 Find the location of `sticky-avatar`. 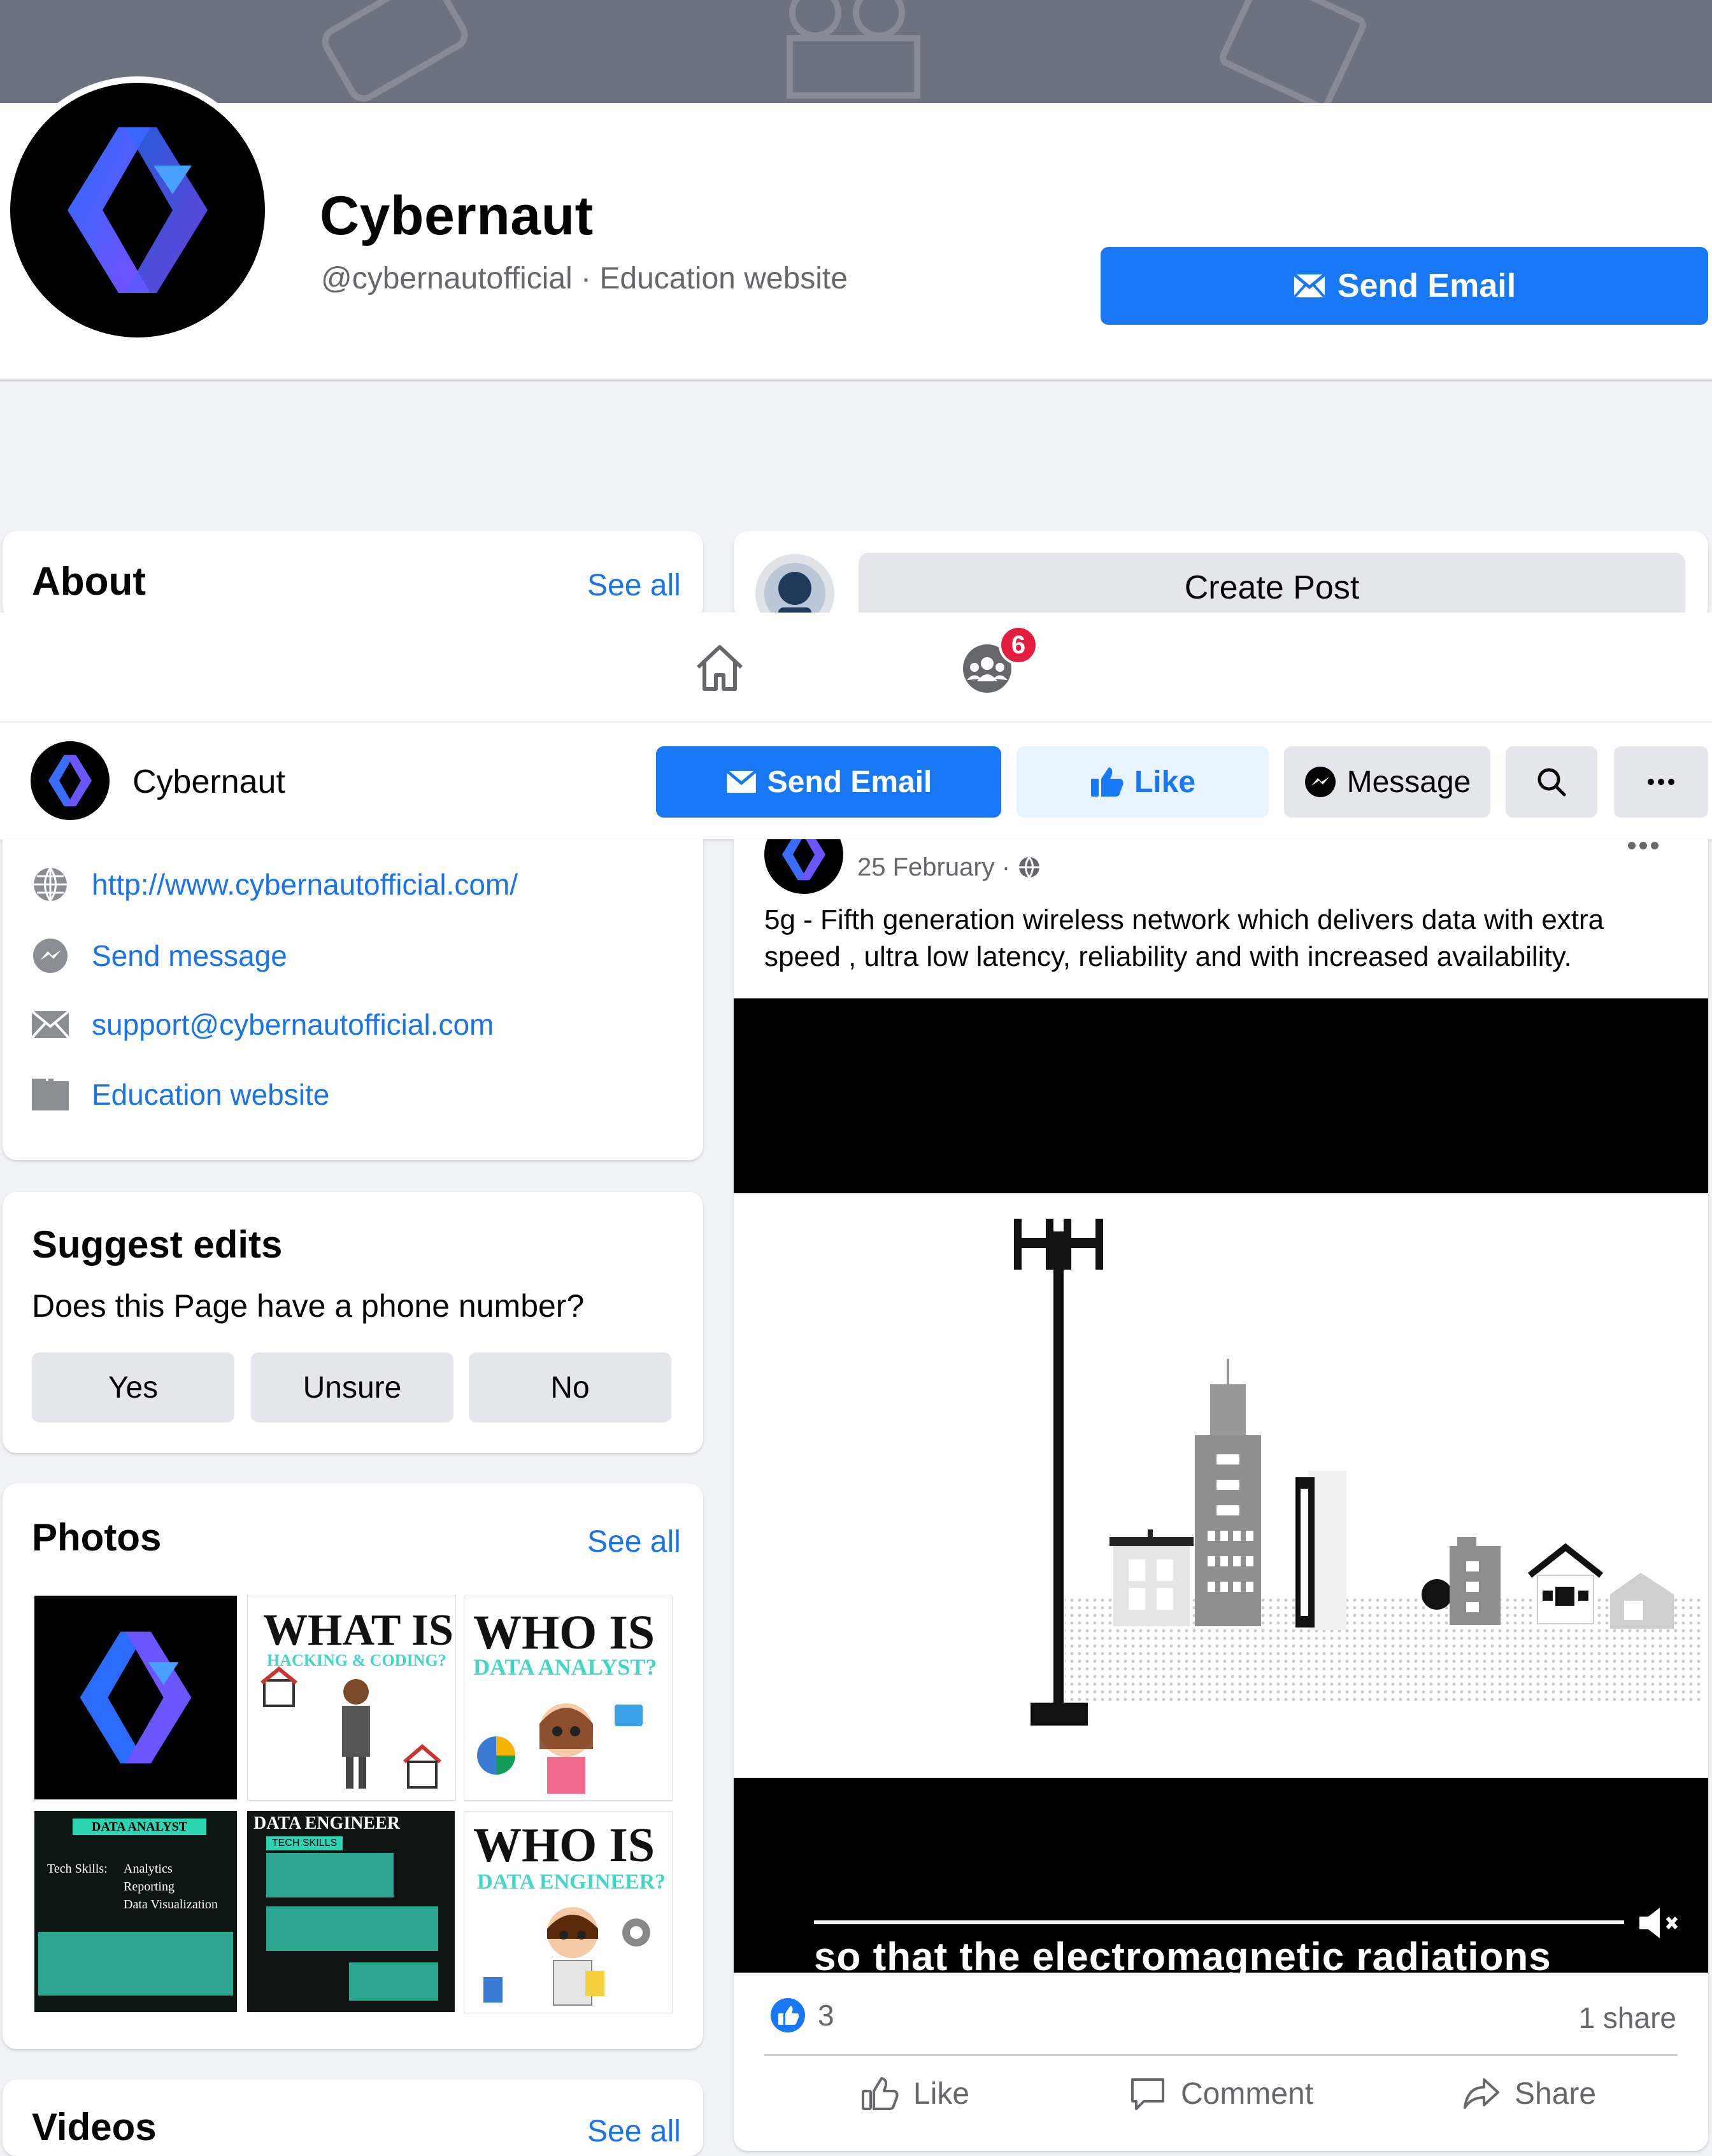

sticky-avatar is located at coordinates (70, 780).